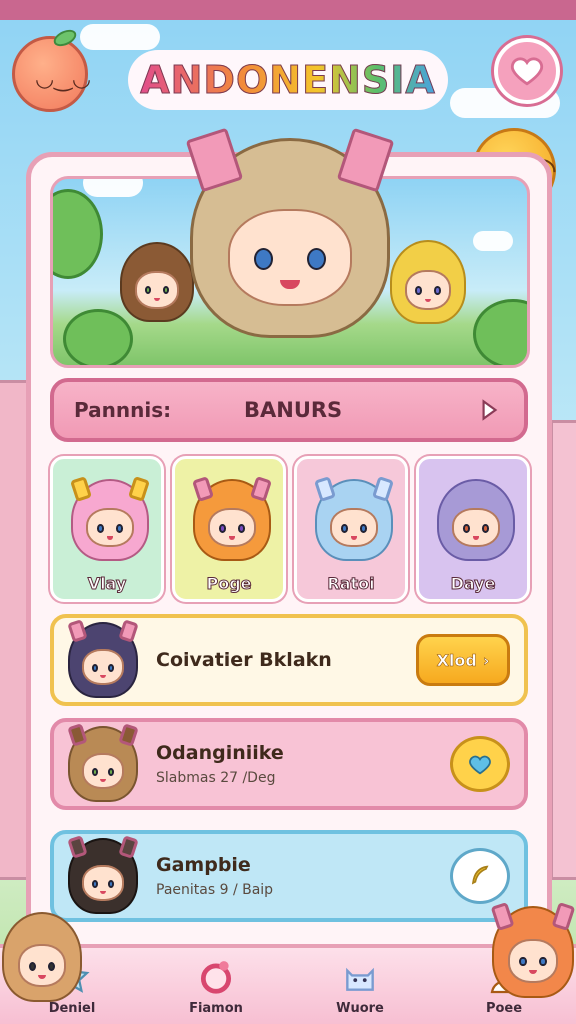  What do you see at coordinates (360, 977) in the screenshot?
I see `cat-icon` at bounding box center [360, 977].